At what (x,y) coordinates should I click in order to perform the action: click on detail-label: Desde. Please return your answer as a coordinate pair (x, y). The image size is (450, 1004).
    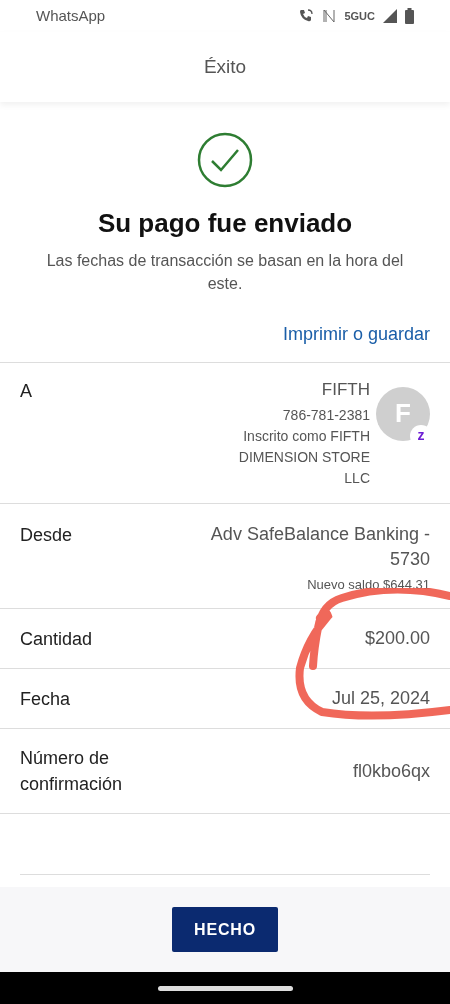
    Looking at the image, I should click on (47, 535).